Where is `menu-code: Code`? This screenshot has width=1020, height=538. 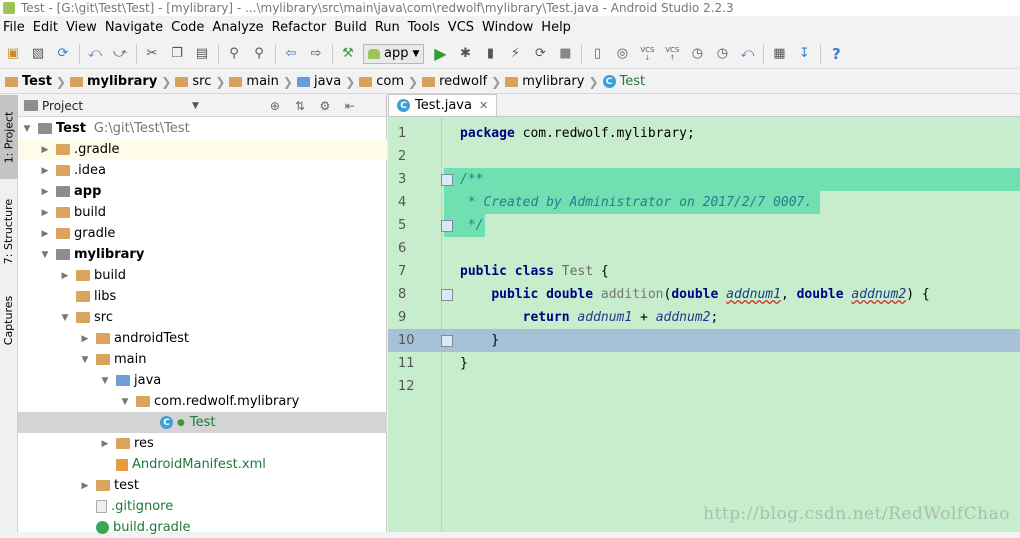
menu-code: Code is located at coordinates (188, 27).